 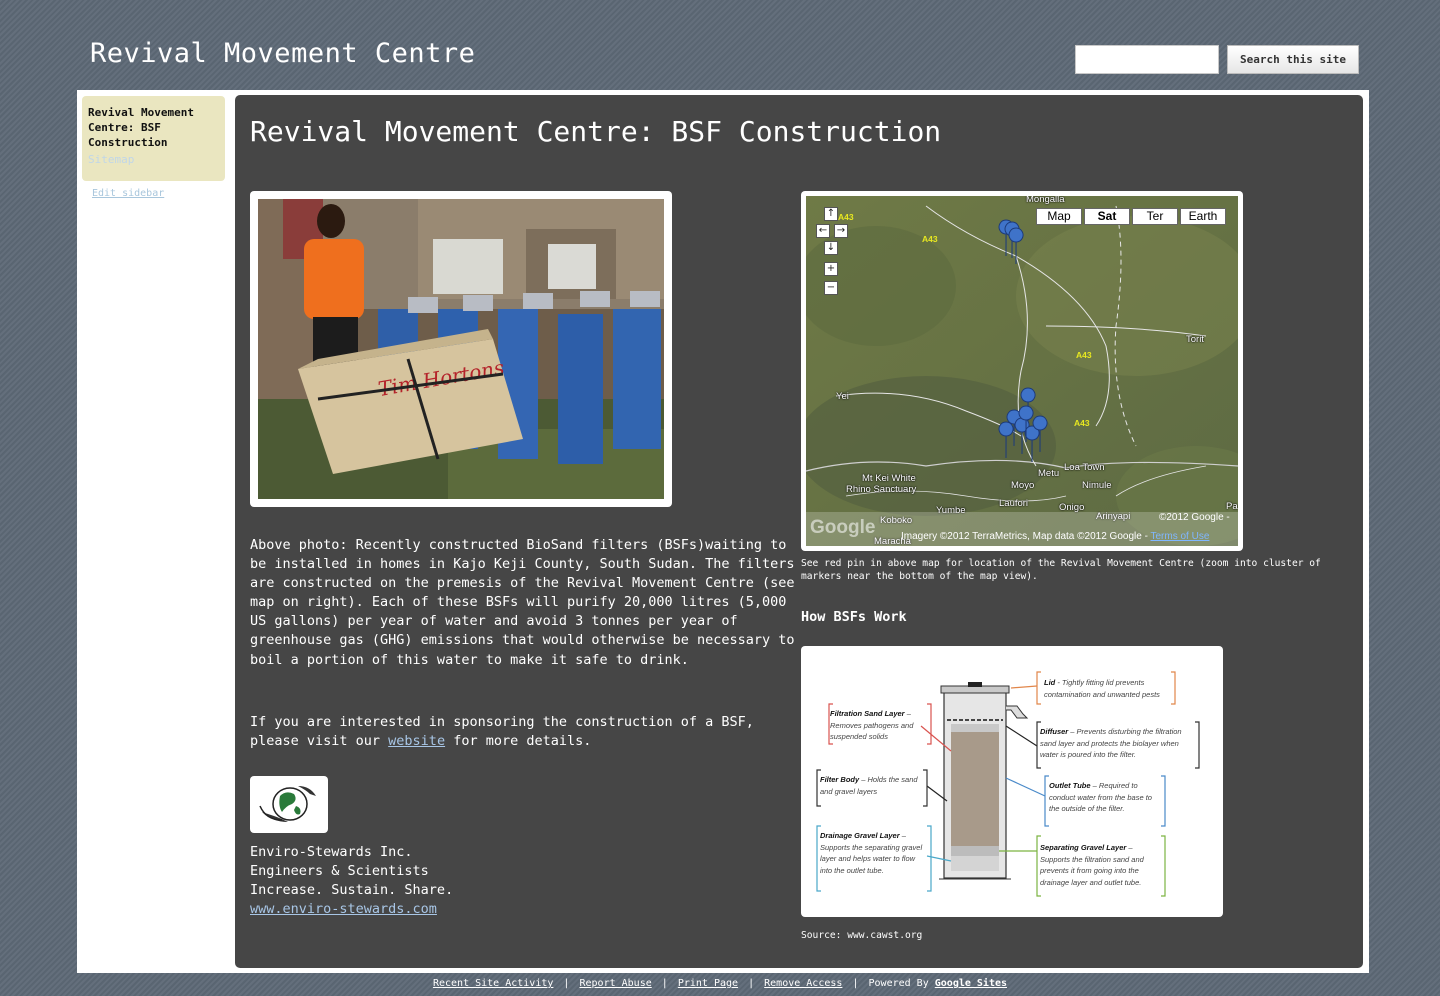 I want to click on footer-print-page-link: Print Page, so click(x=708, y=983).